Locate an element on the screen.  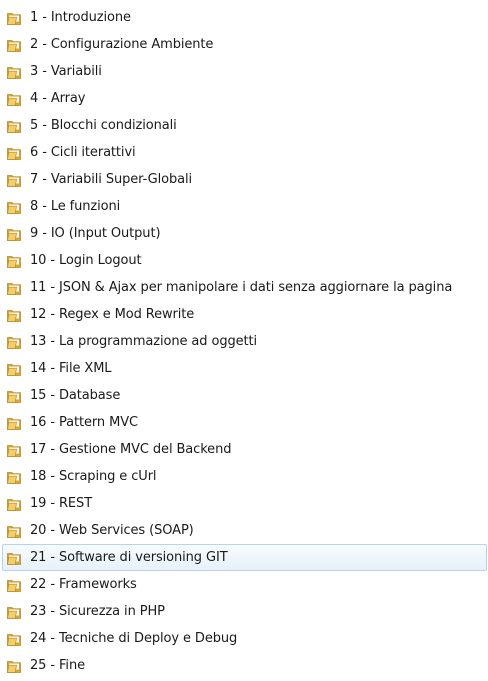
folder-label: 25 - Fine is located at coordinates (57, 665).